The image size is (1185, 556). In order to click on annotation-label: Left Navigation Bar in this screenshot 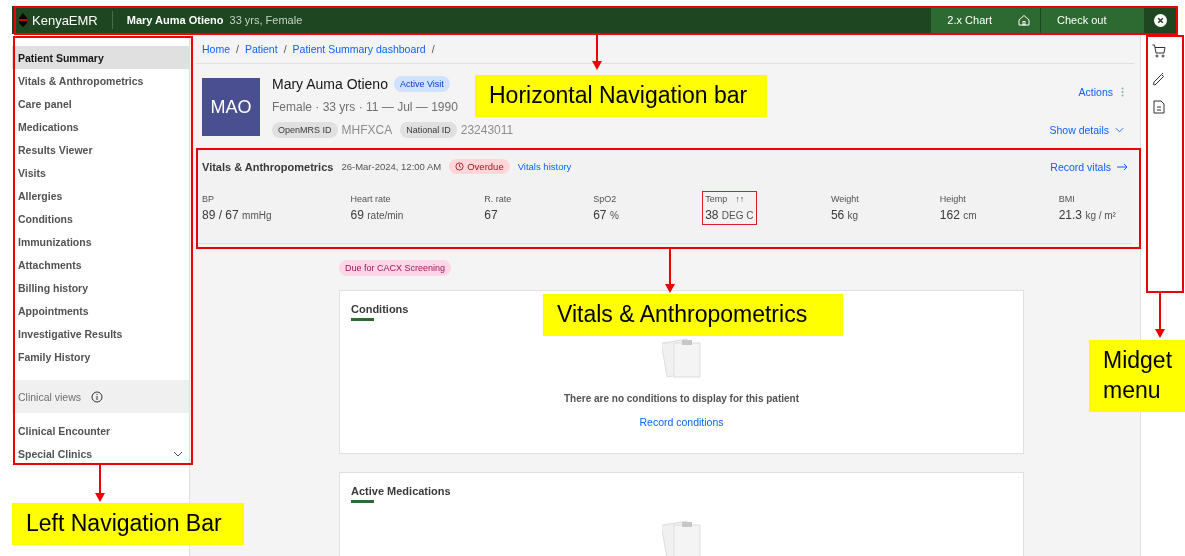, I will do `click(128, 524)`.